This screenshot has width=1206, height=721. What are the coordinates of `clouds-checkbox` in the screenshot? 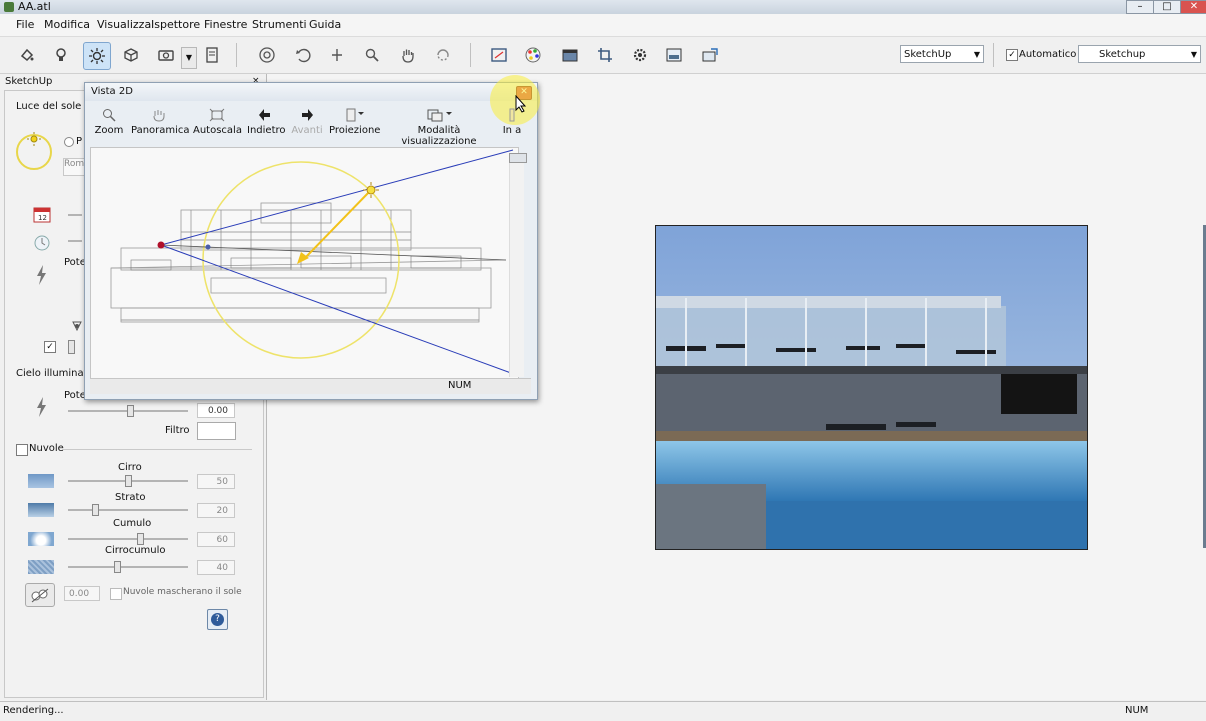 It's located at (22, 450).